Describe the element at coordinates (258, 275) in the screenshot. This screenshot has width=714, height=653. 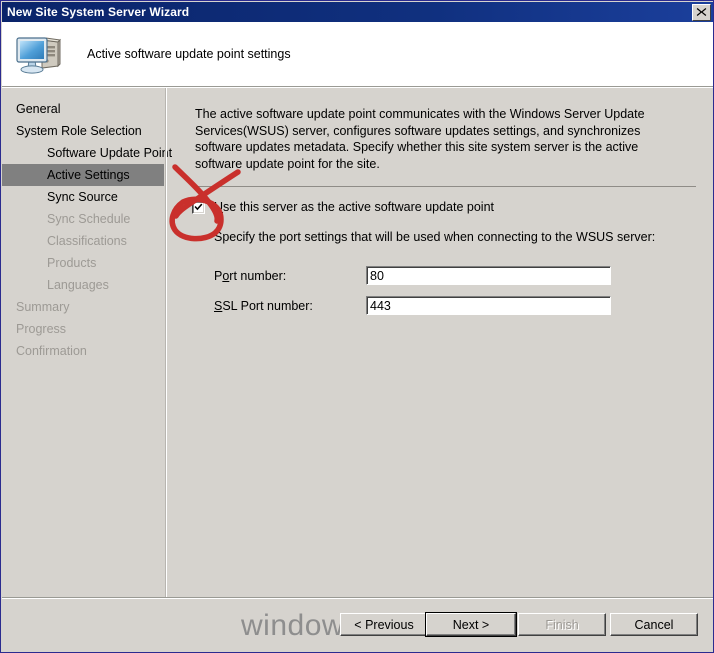
I see `port-label-rest: rt number:` at that location.